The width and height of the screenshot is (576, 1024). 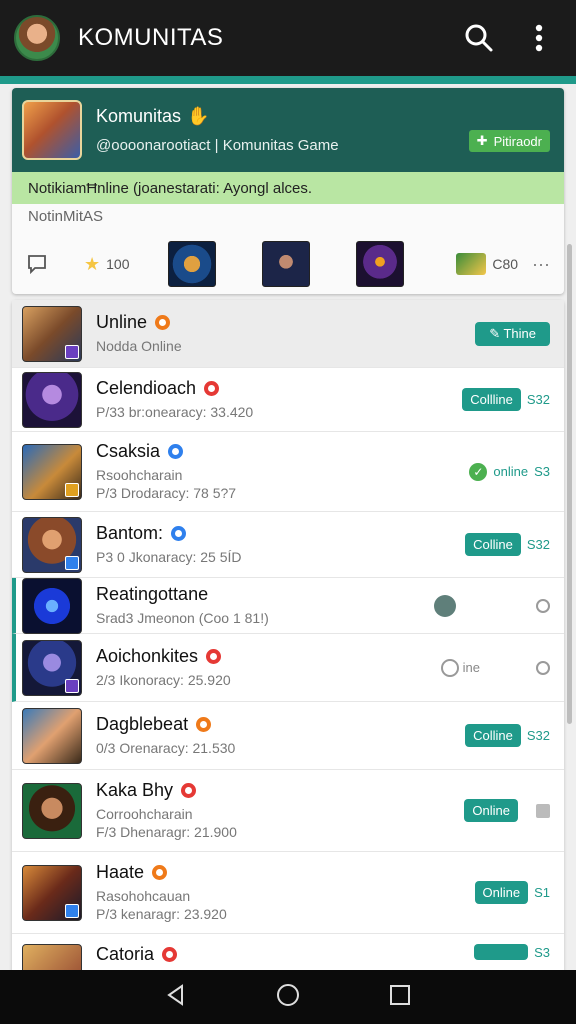 I want to click on status-pill, so click(x=501, y=952).